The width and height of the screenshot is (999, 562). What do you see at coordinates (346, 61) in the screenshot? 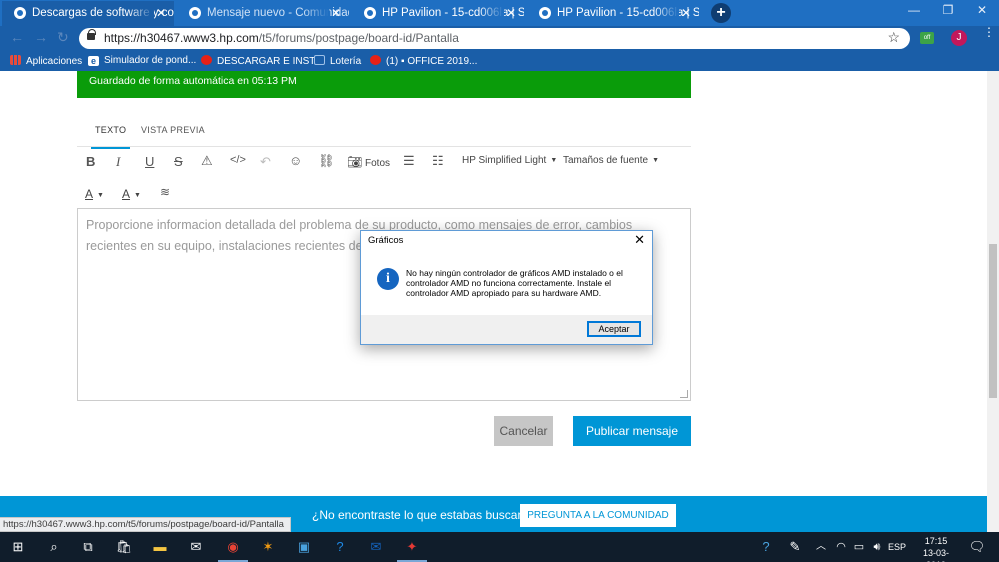
I see `bookmark-label: Lotería` at bounding box center [346, 61].